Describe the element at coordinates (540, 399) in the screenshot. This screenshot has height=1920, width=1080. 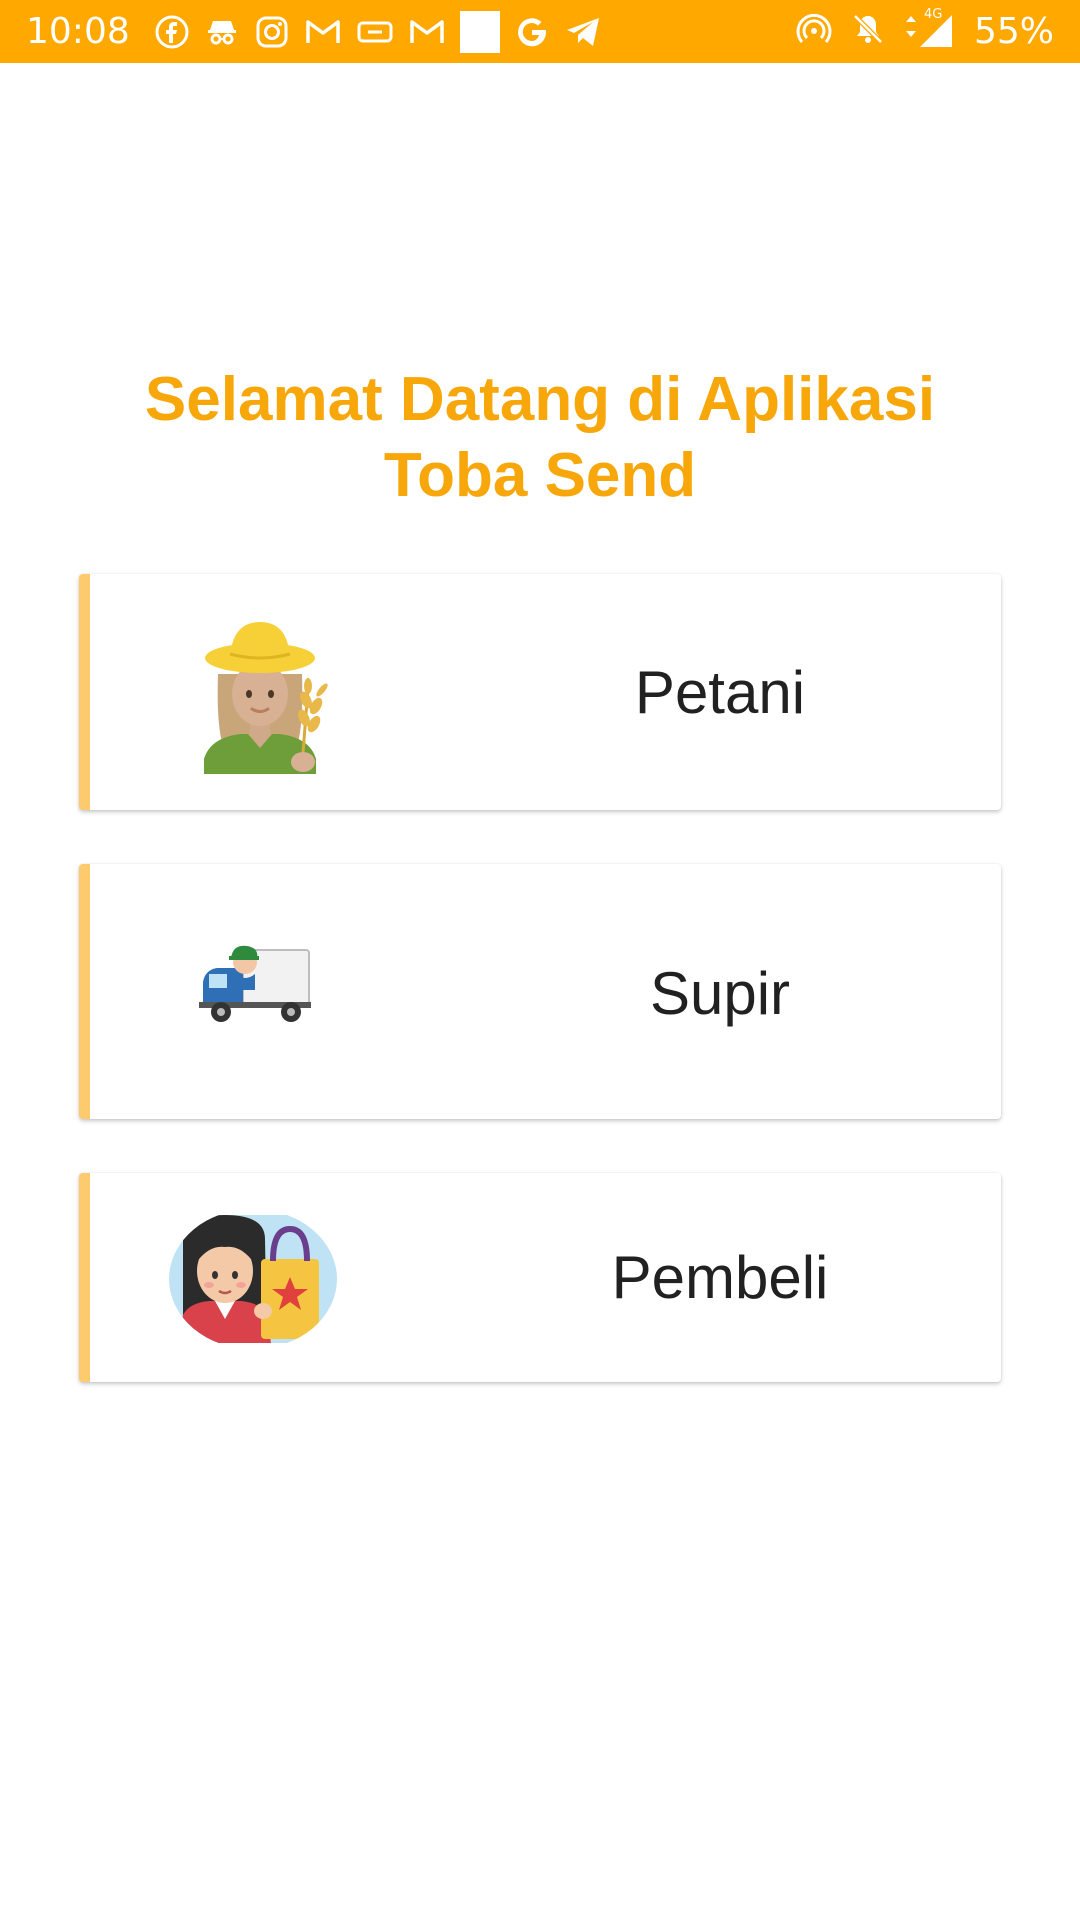
I see `welcome-title-line-1: Selamat Datang di Aplikasi` at that location.